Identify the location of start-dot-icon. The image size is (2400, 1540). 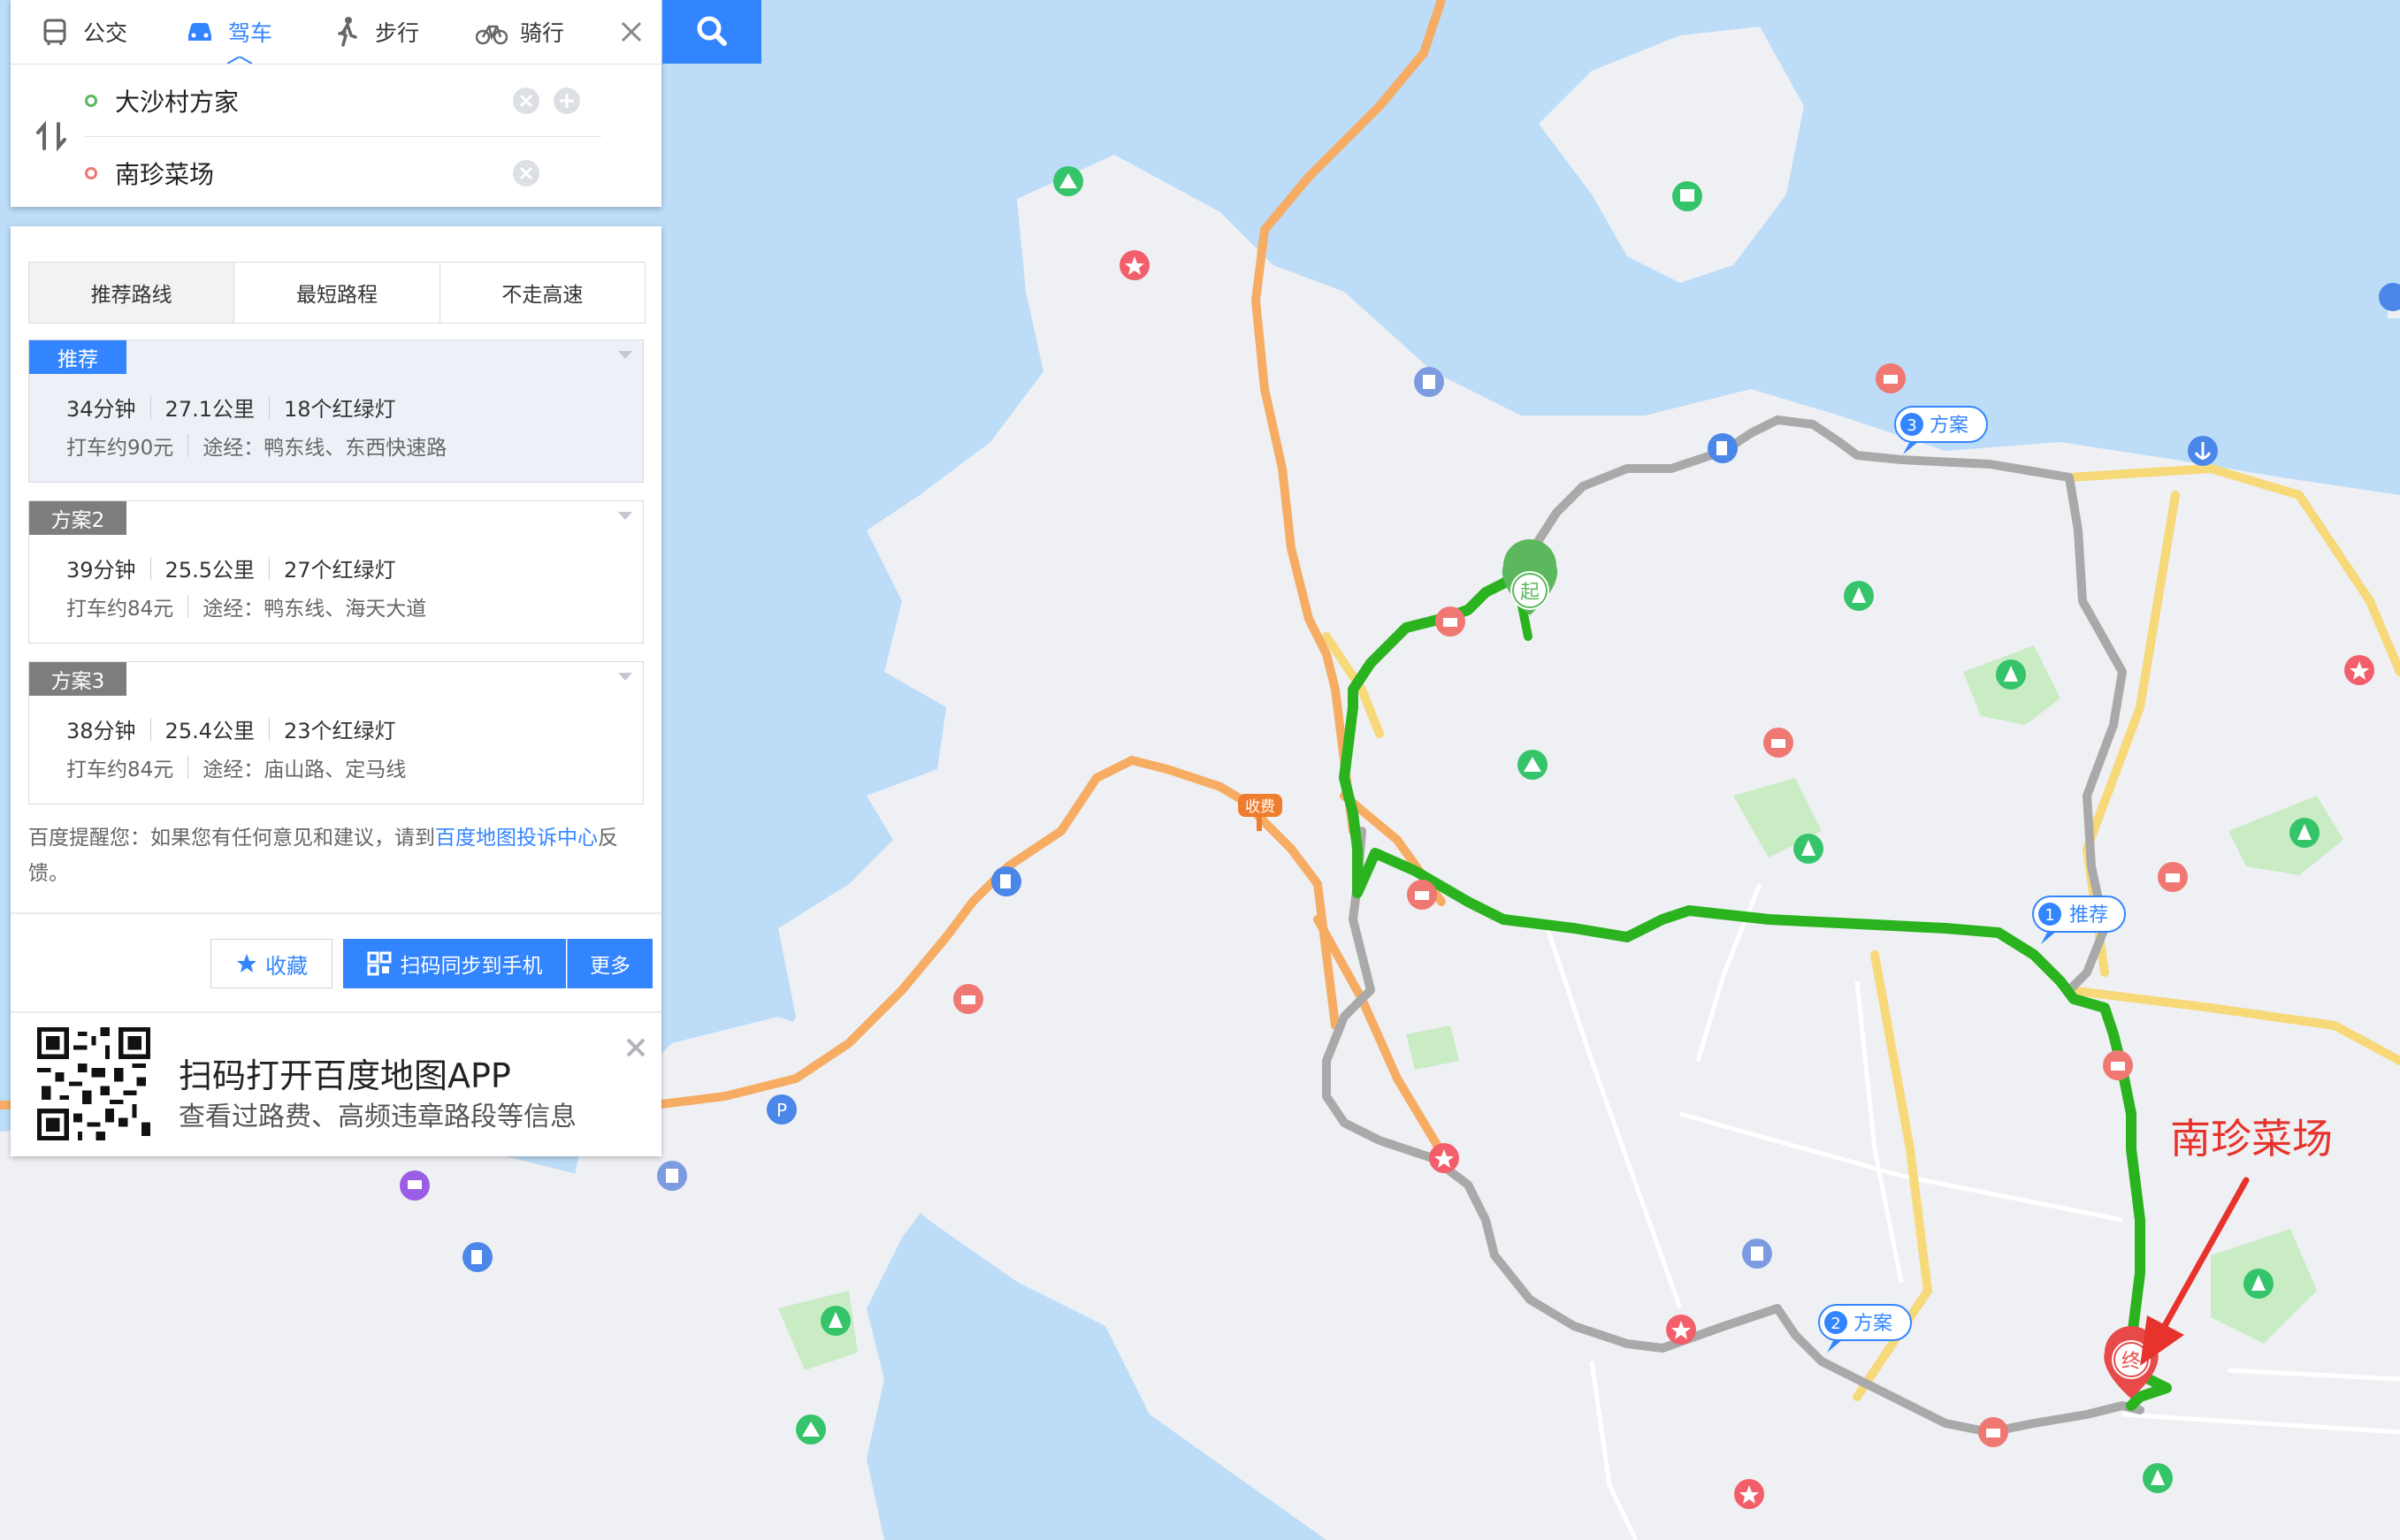
(91, 101).